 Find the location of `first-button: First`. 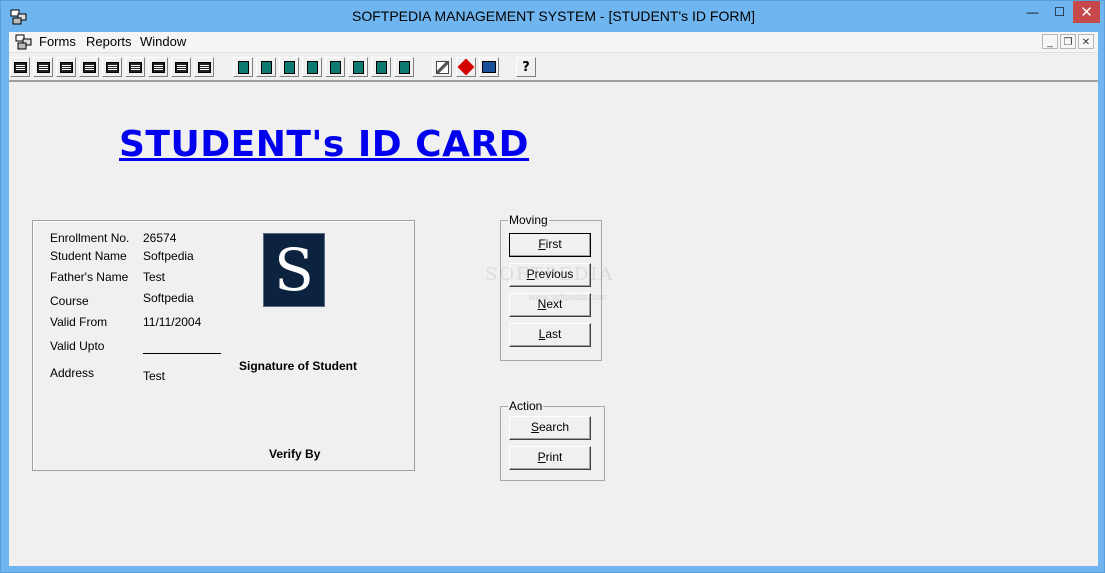

first-button: First is located at coordinates (550, 245).